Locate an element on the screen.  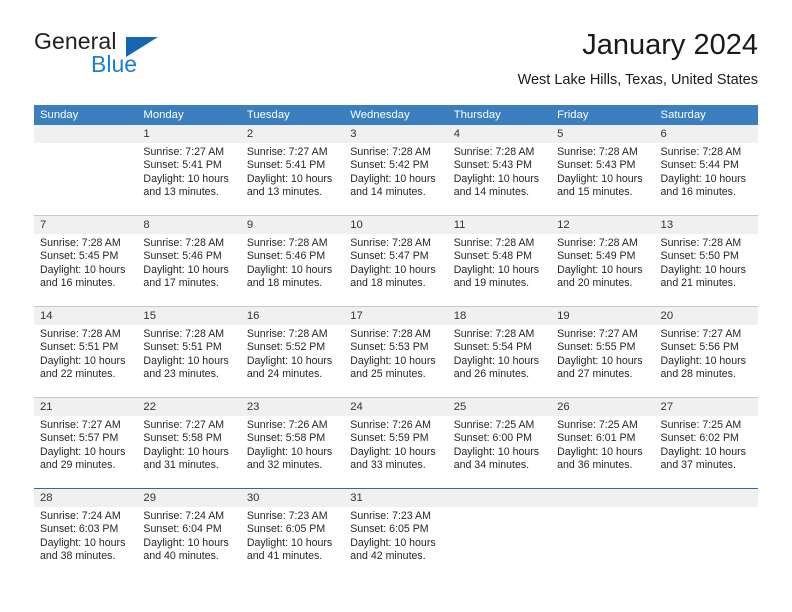
day-number: 17 is located at coordinates (395, 316).